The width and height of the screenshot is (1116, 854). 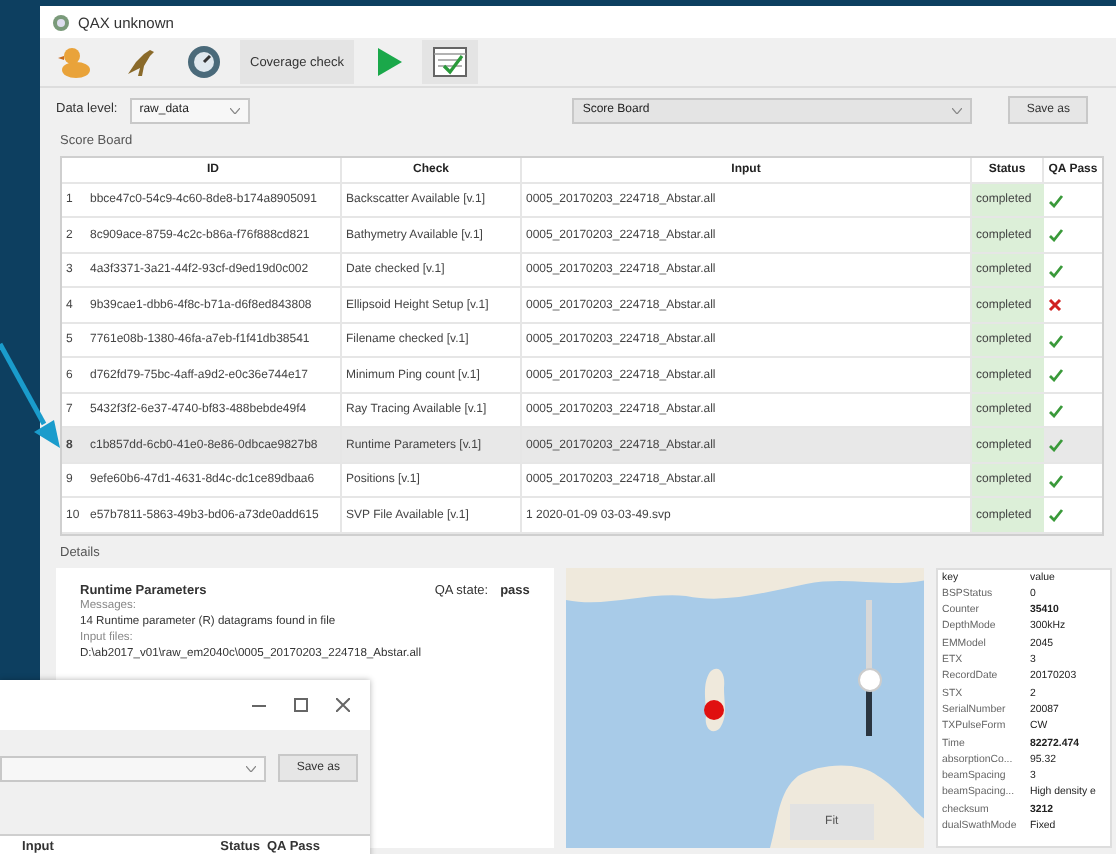 What do you see at coordinates (343, 705) in the screenshot?
I see `close-icon` at bounding box center [343, 705].